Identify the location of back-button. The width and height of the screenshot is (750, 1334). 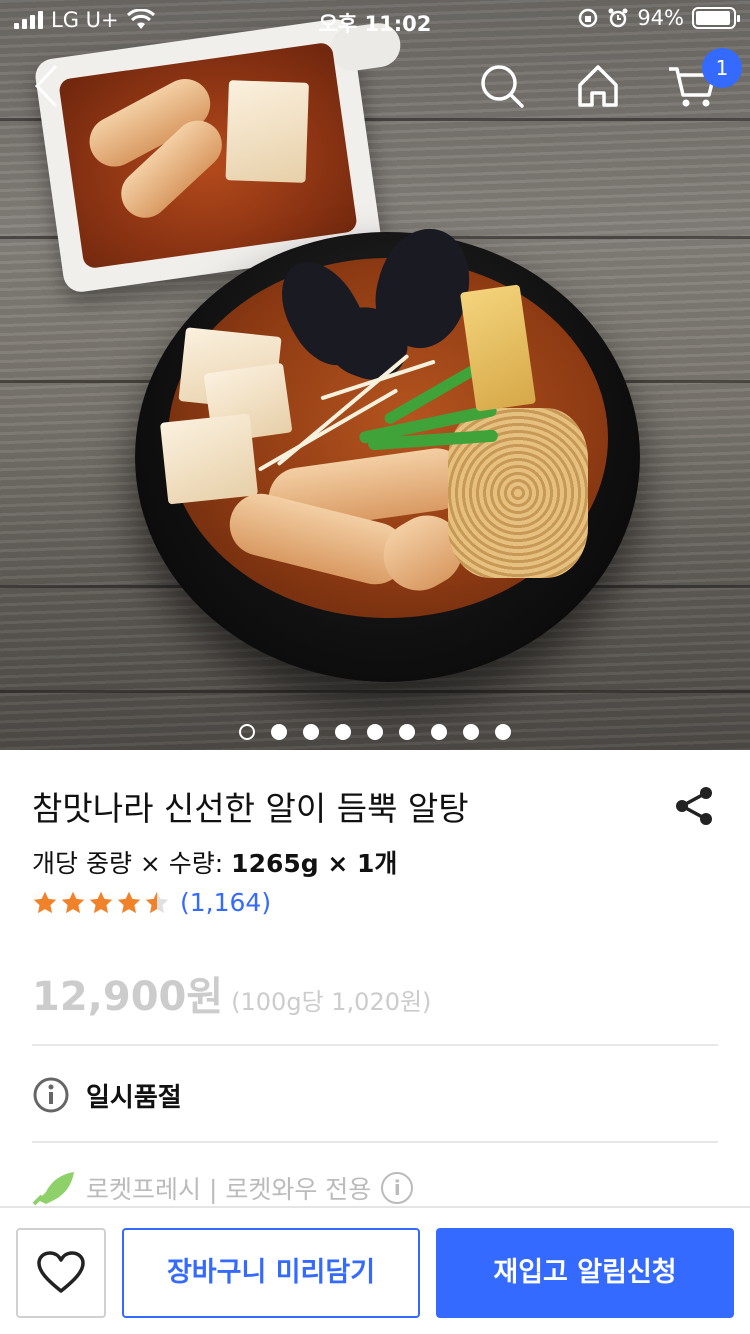
(46, 86).